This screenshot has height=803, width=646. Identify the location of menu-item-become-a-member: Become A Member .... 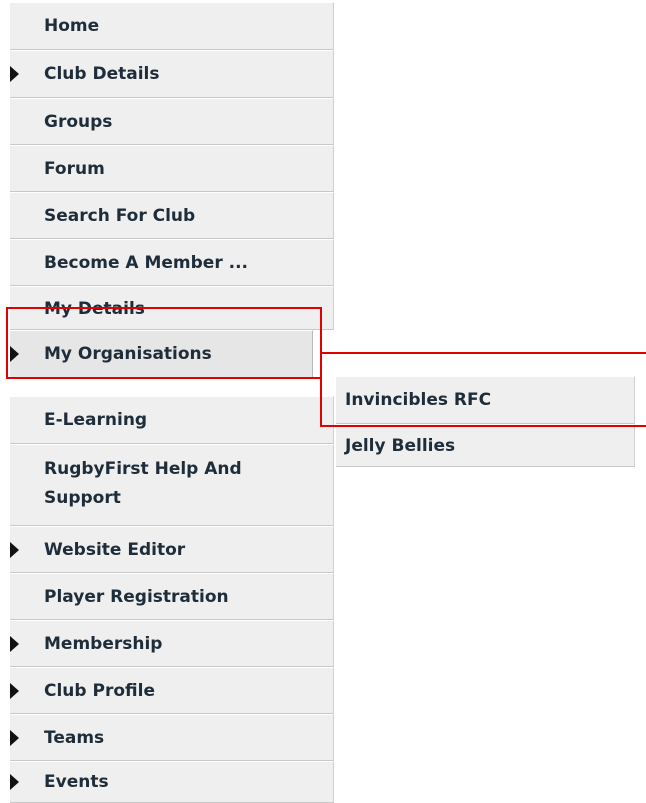
(172, 262).